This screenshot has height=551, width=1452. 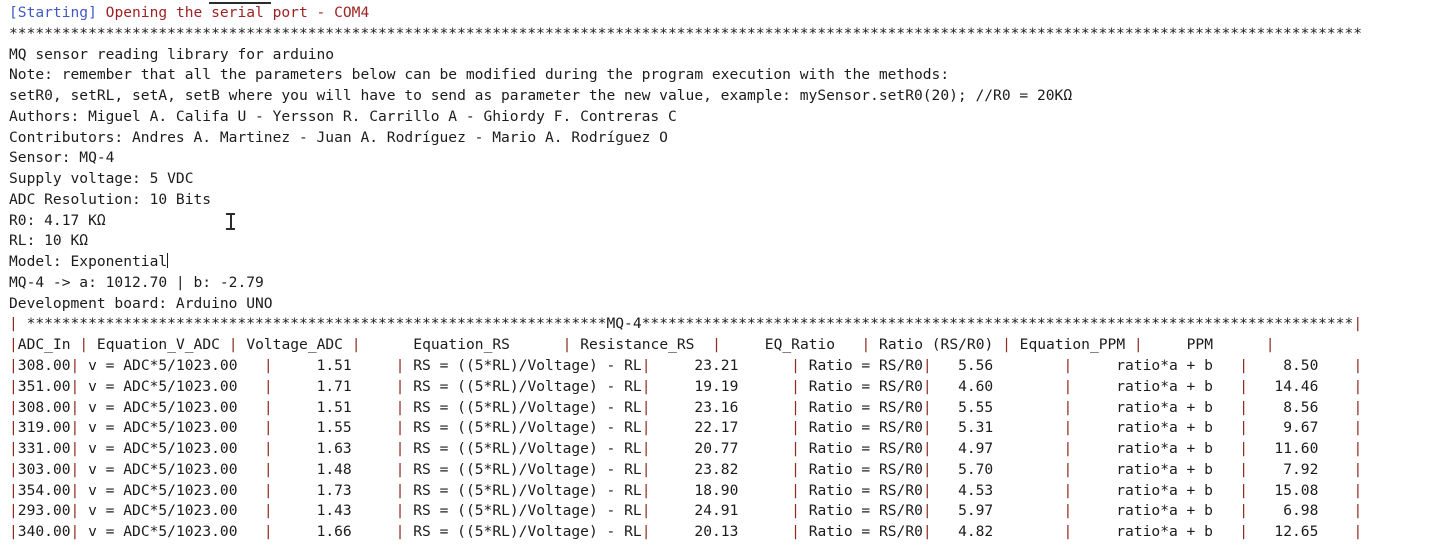 I want to click on rl-line: RL: 10 KΩ, so click(x=49, y=241).